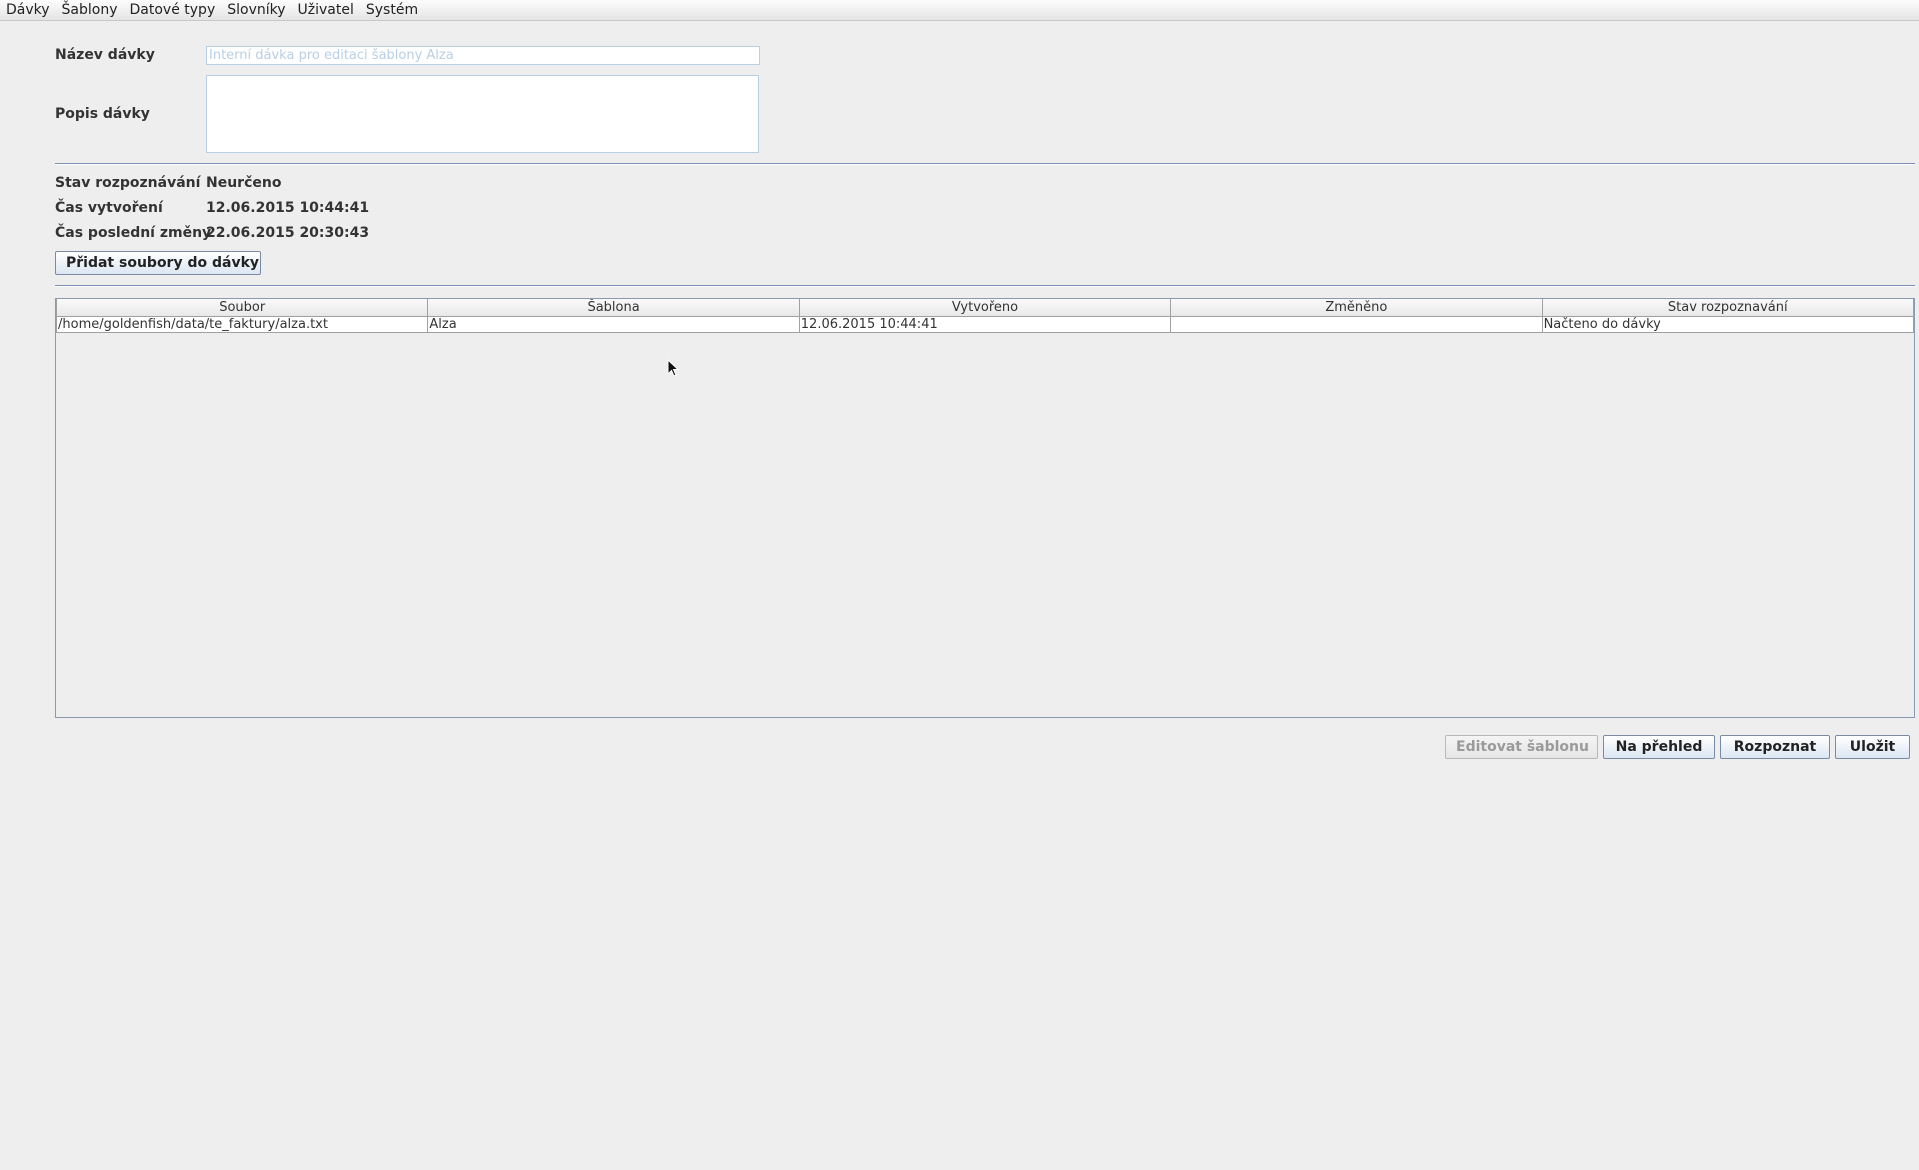  What do you see at coordinates (985, 164) in the screenshot?
I see `separator-top` at bounding box center [985, 164].